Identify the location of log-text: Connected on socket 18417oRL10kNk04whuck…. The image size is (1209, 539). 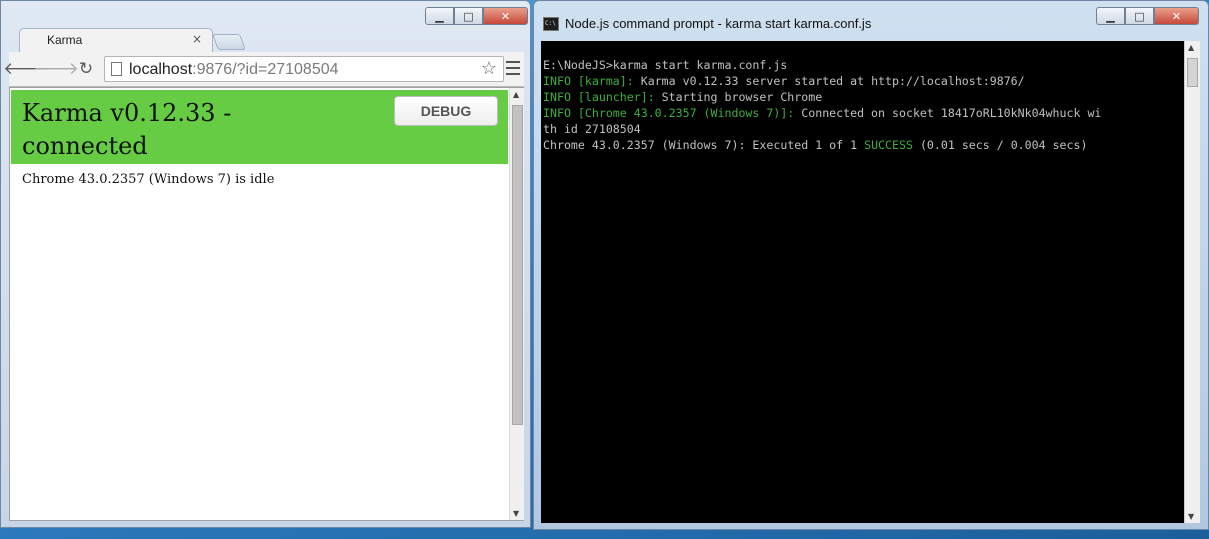
(948, 113).